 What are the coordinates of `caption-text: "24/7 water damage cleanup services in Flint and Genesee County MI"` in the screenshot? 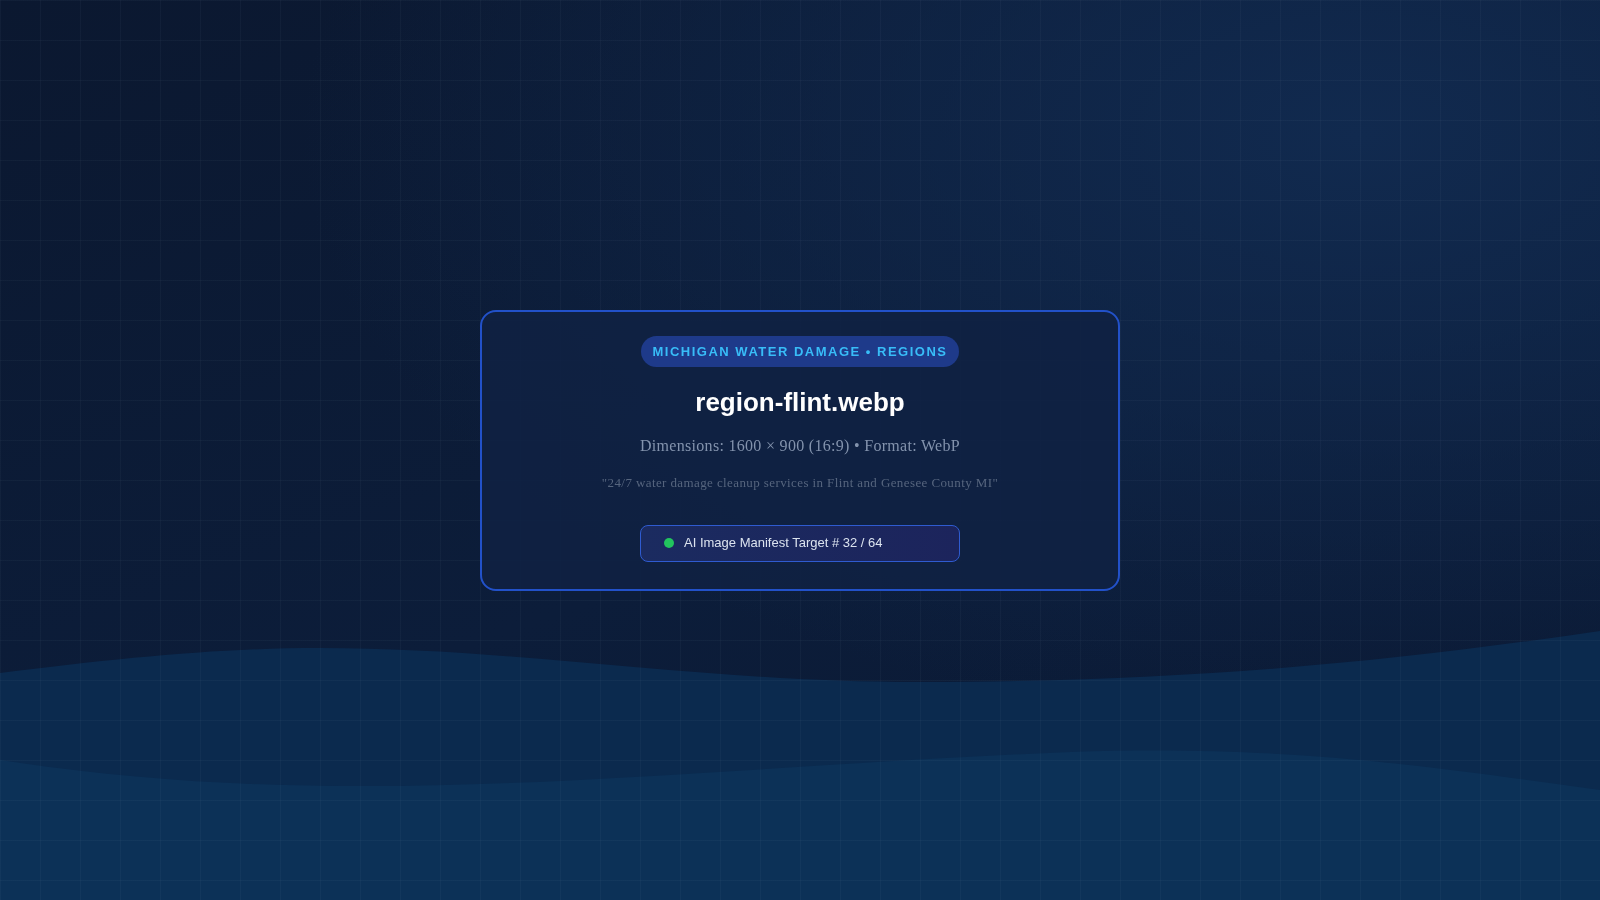 It's located at (800, 482).